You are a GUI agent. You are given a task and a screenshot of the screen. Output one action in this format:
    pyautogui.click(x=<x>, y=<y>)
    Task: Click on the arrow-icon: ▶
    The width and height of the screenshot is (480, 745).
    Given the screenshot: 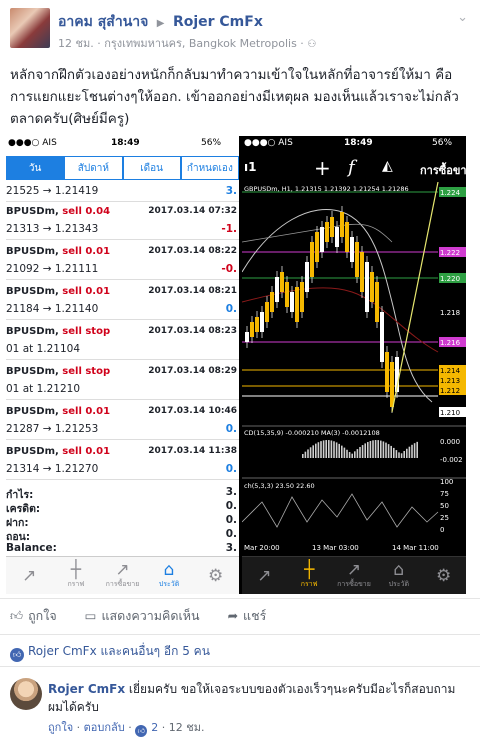 What is the action you would take?
    pyautogui.click(x=160, y=23)
    